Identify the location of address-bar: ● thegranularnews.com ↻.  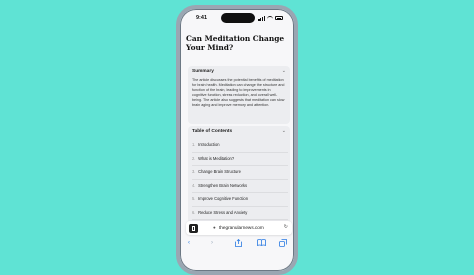
(239, 228).